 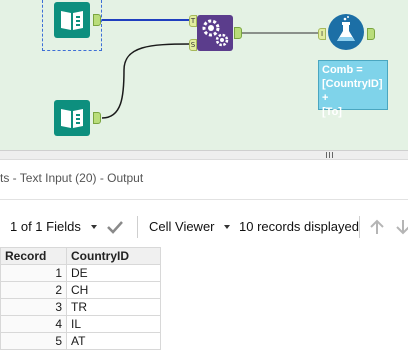 What do you see at coordinates (332, 112) in the screenshot?
I see `annotation-line: [To]` at bounding box center [332, 112].